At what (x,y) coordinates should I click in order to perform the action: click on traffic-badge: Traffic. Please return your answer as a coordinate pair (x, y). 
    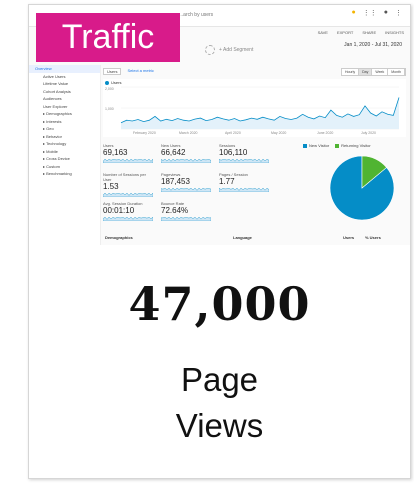
    Looking at the image, I should click on (108, 37).